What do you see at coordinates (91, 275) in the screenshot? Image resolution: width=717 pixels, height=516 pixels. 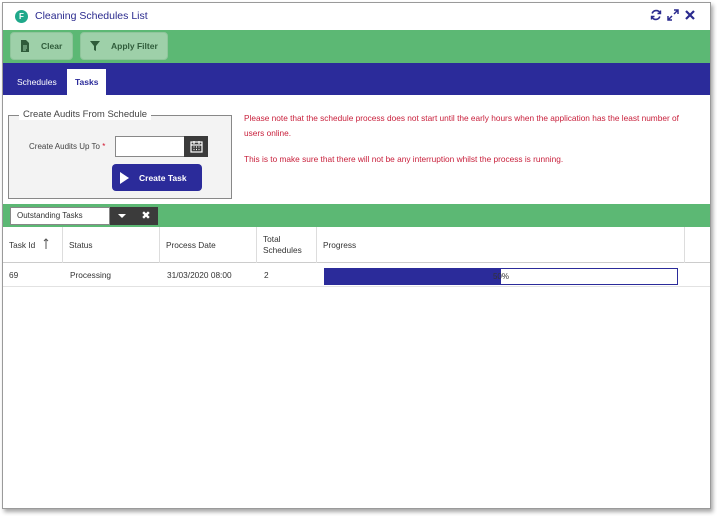 I see `cell-status: Processing` at bounding box center [91, 275].